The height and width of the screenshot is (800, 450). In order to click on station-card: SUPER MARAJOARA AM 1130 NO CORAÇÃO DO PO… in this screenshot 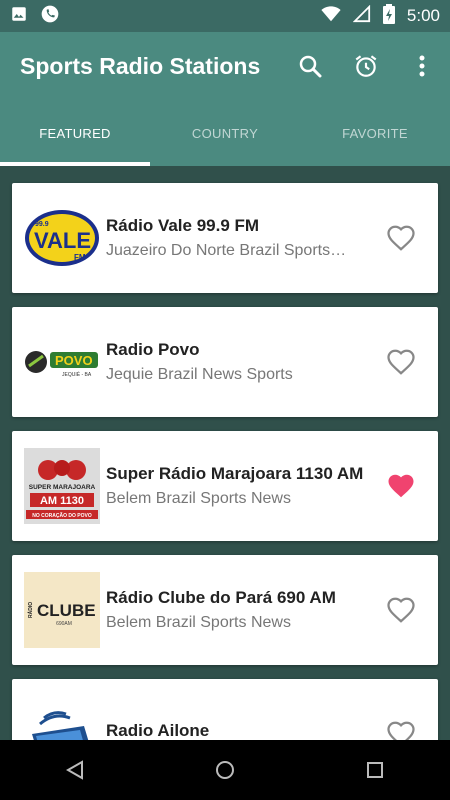, I will do `click(225, 486)`.